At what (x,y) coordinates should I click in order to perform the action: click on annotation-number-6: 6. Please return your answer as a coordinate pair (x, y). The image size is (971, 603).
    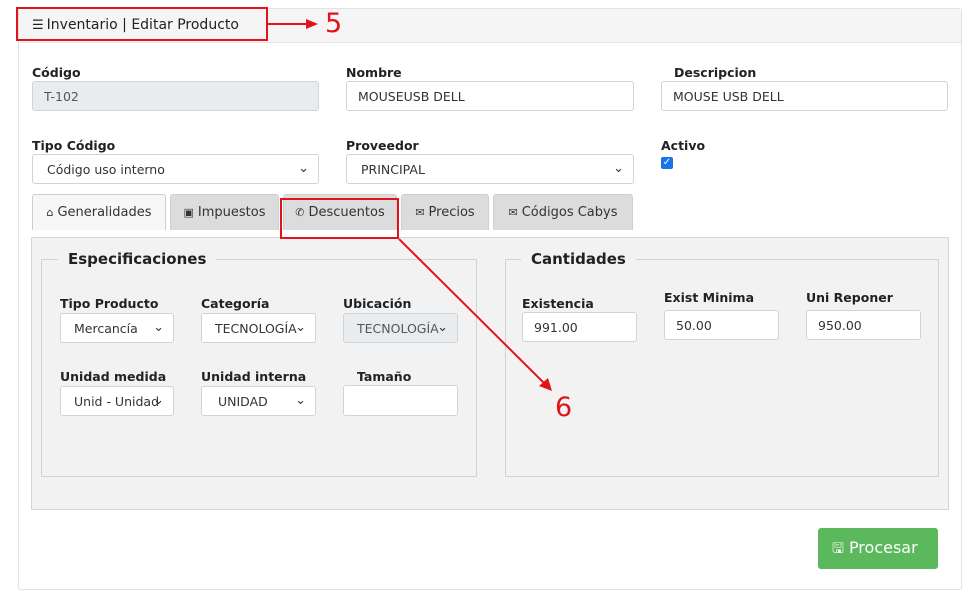
    Looking at the image, I should click on (564, 407).